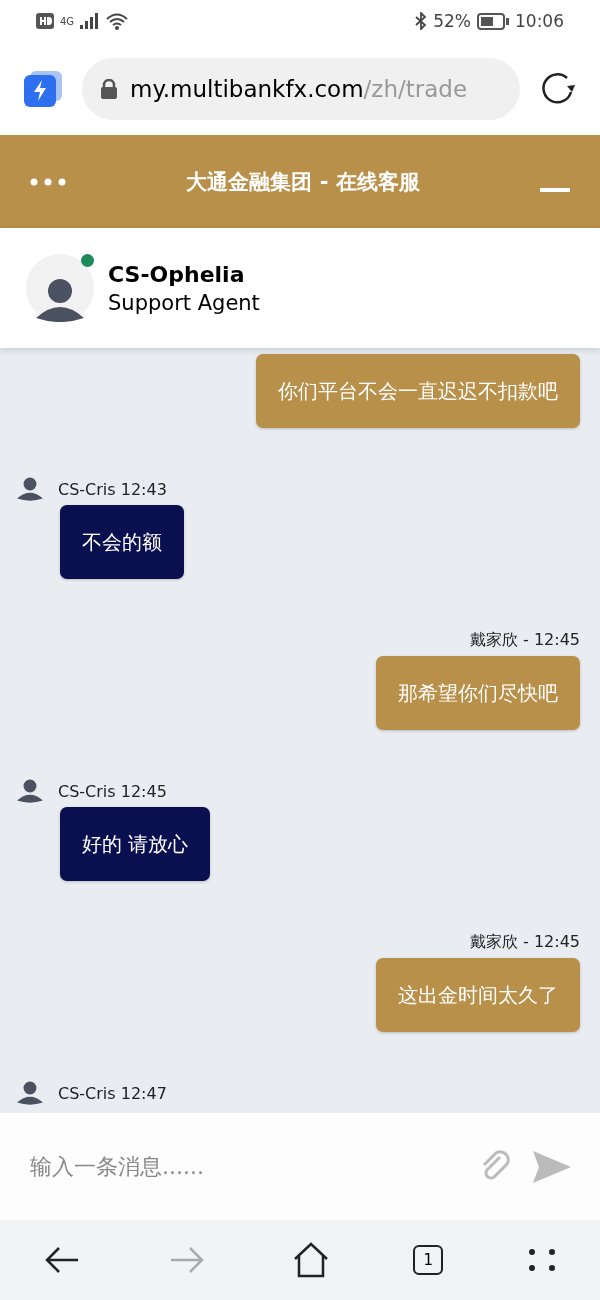 This screenshot has height=1300, width=600. What do you see at coordinates (48, 181) in the screenshot?
I see `more-icon` at bounding box center [48, 181].